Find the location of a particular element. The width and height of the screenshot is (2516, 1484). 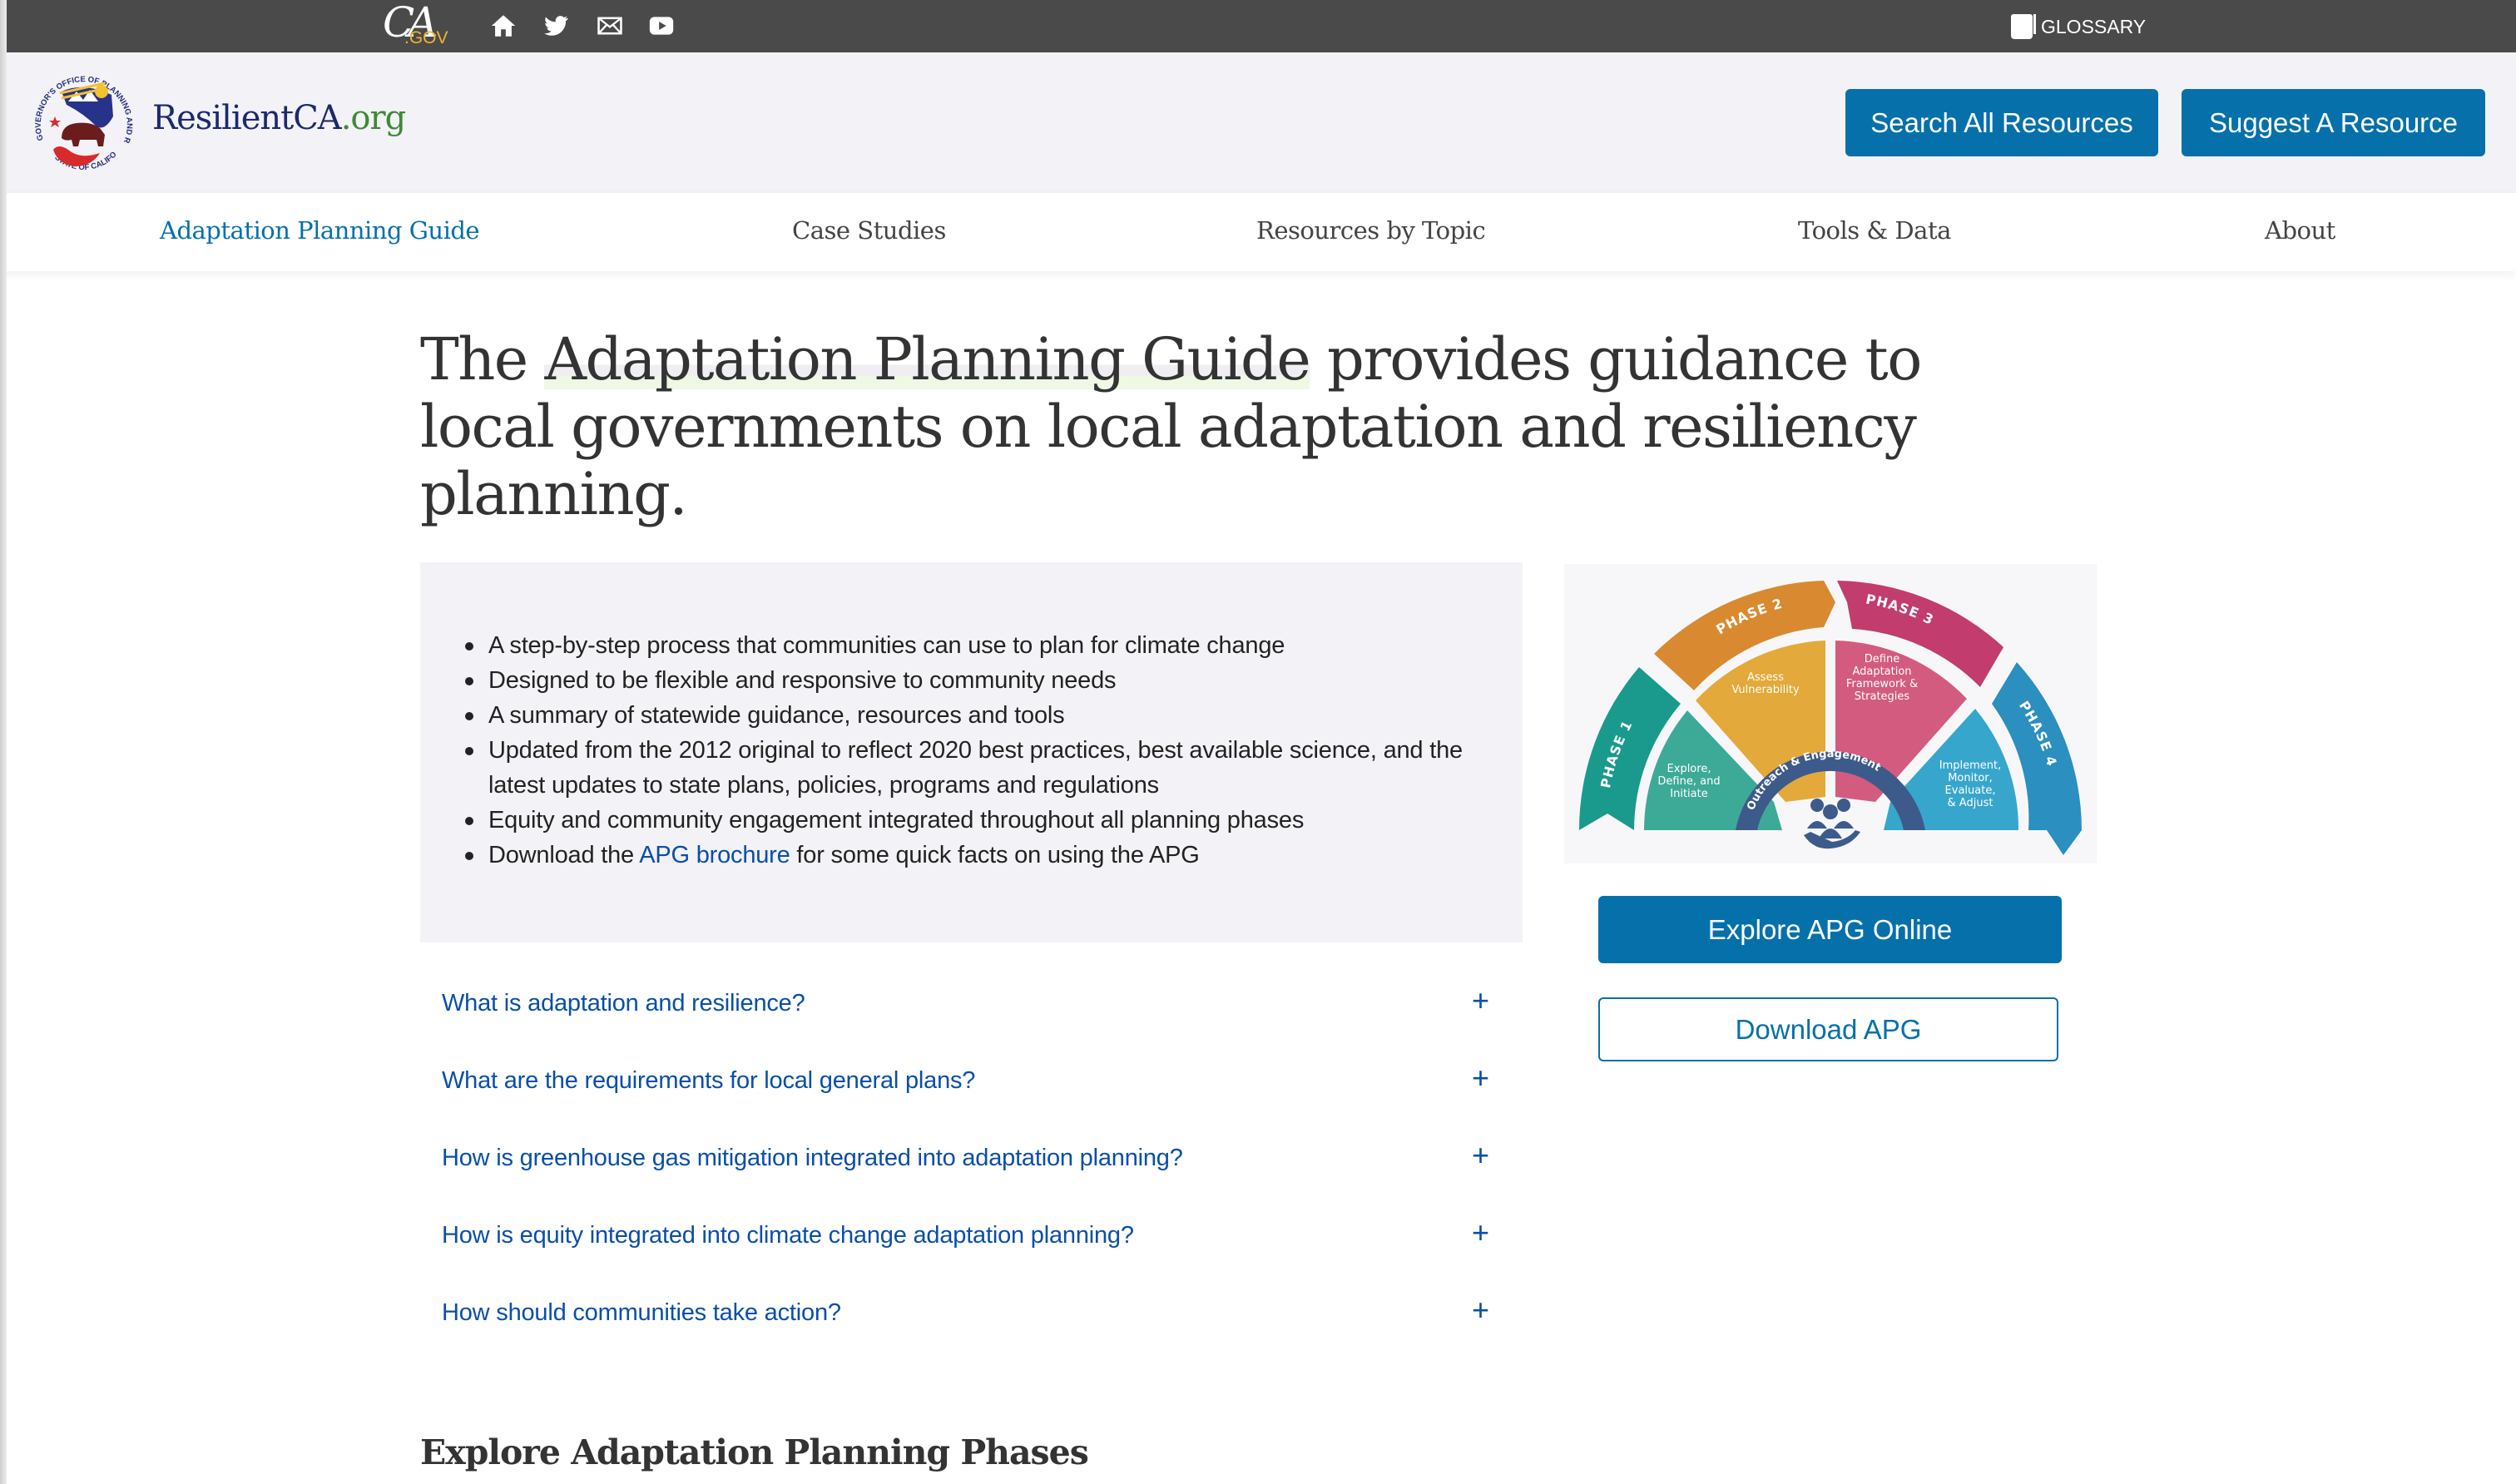

utility-bar: CA .GOV GLOSSARY is located at coordinates (1258, 26).